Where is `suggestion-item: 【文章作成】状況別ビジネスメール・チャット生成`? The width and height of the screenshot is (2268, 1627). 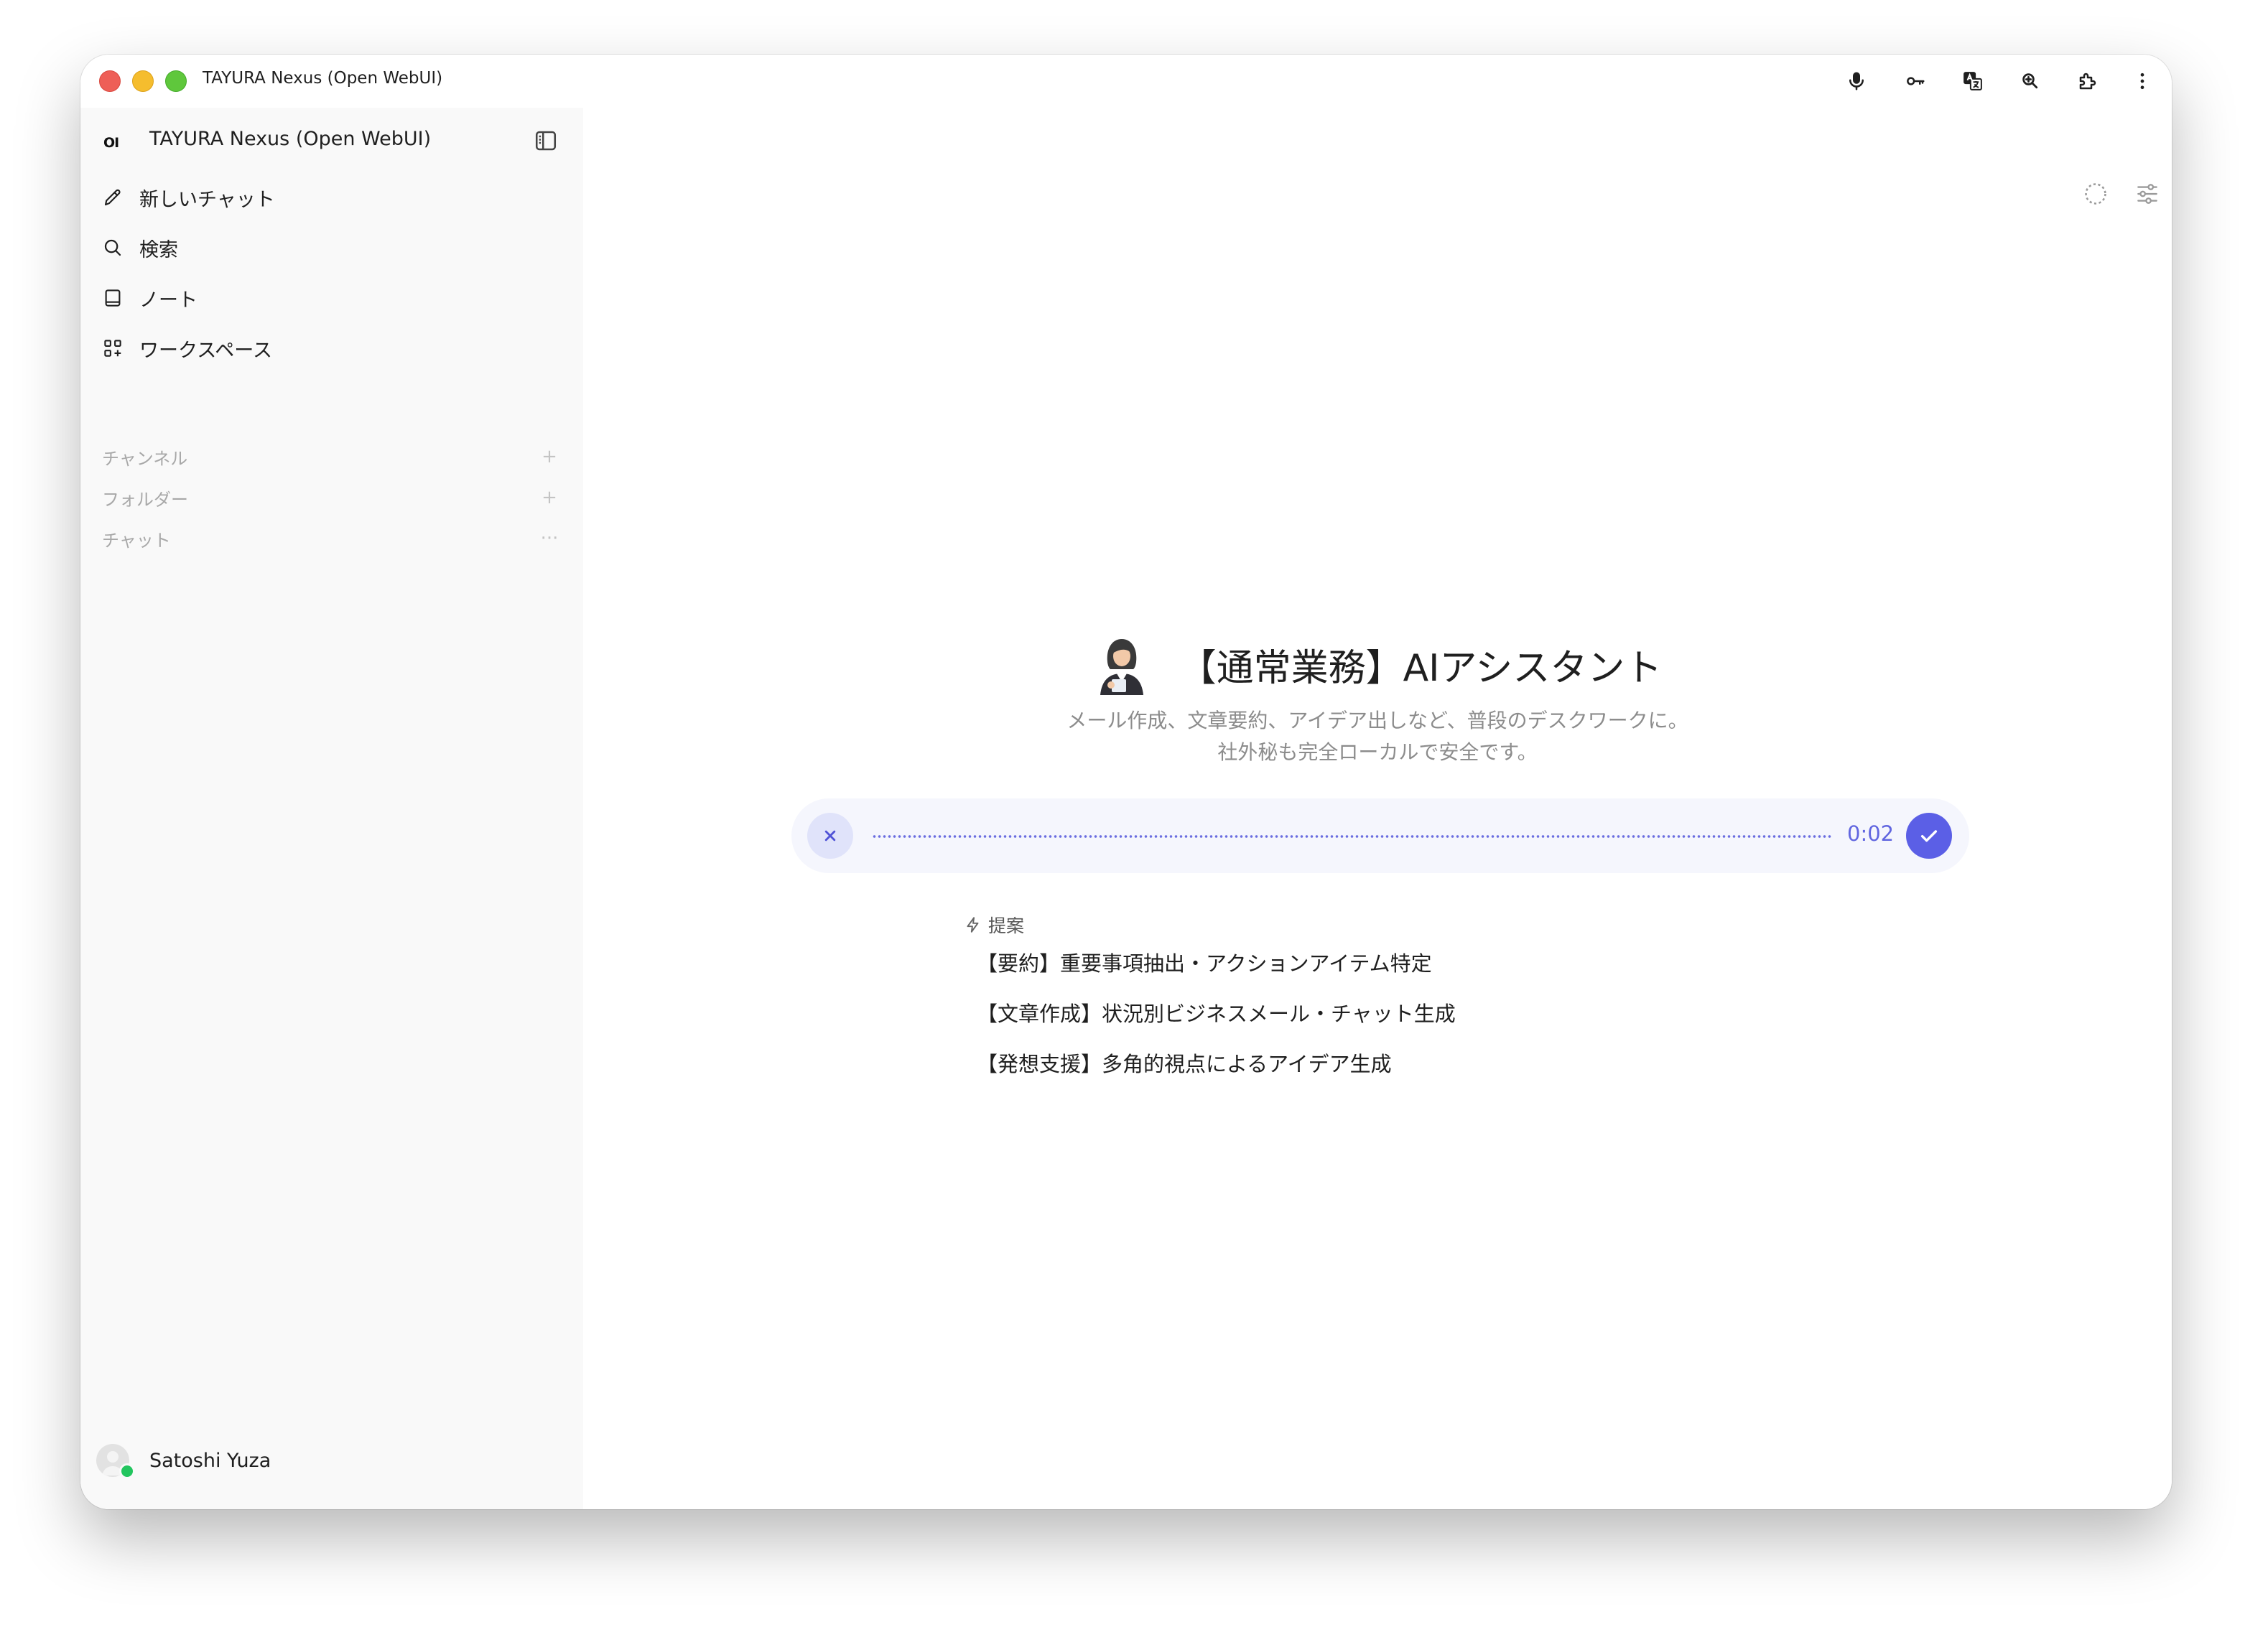 suggestion-item: 【文章作成】状況別ビジネスメール・チャット生成 is located at coordinates (1216, 1012).